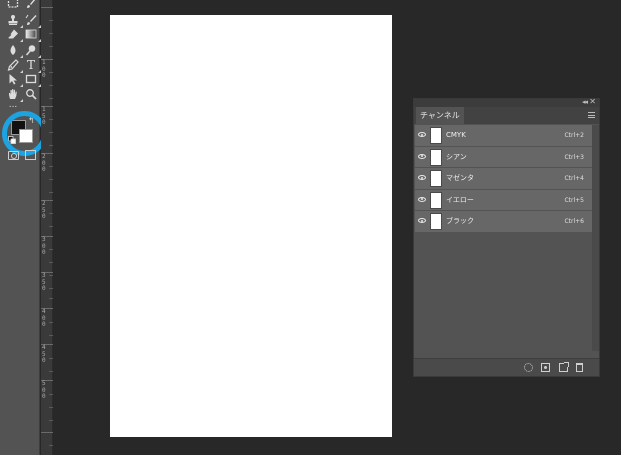  What do you see at coordinates (31, 94) in the screenshot?
I see `zoom-icon` at bounding box center [31, 94].